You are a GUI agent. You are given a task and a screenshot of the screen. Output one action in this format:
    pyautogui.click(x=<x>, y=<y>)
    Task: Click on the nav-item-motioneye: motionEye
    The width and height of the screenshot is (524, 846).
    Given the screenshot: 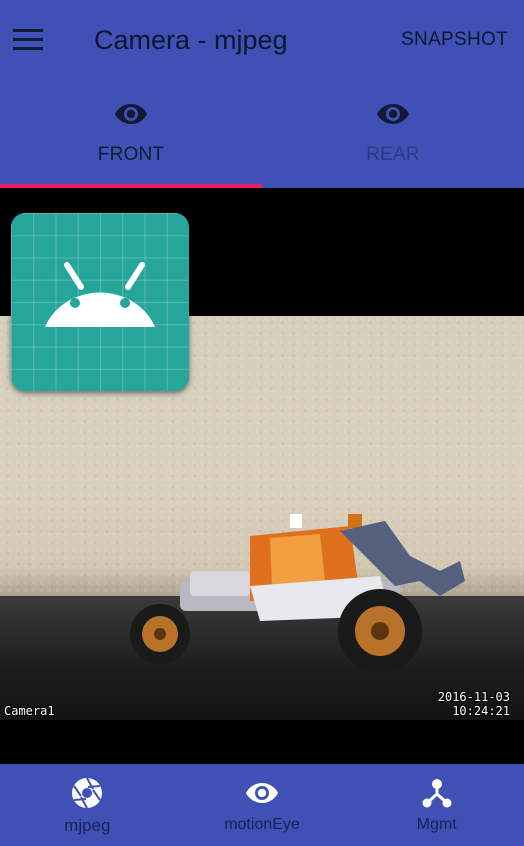 What is the action you would take?
    pyautogui.click(x=262, y=805)
    